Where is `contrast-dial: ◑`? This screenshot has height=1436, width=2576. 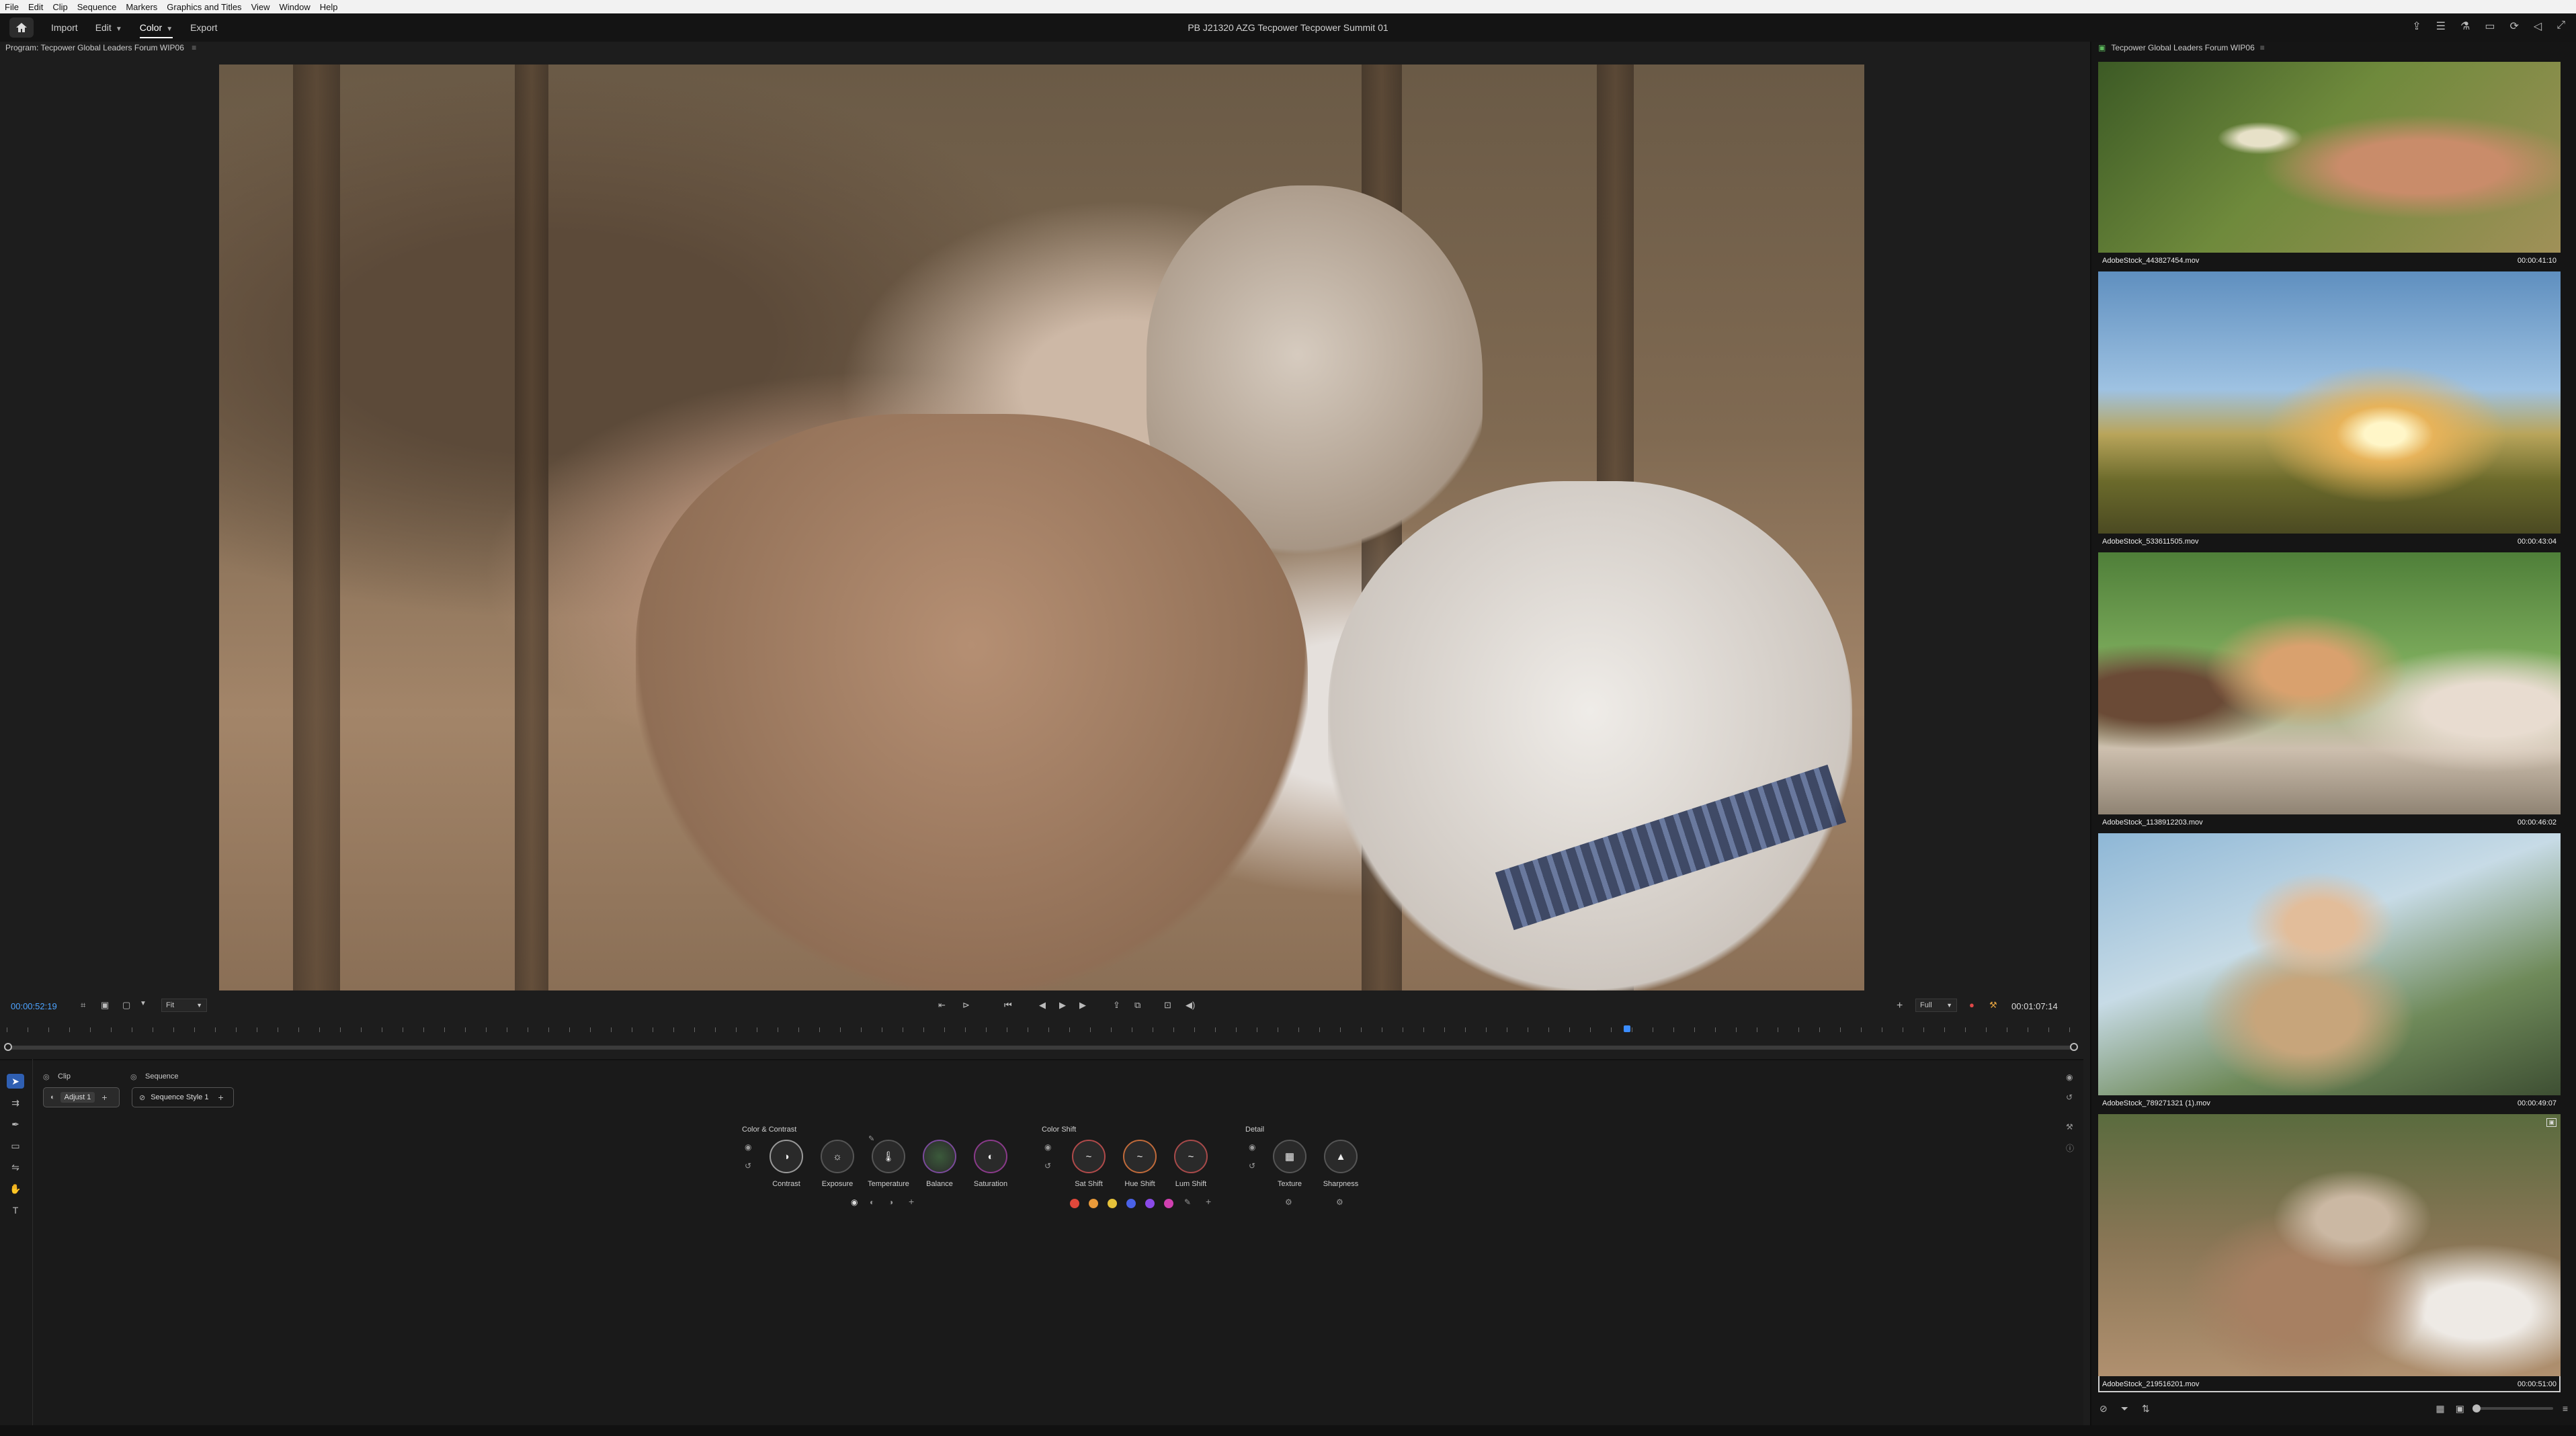 contrast-dial: ◑ is located at coordinates (786, 1156).